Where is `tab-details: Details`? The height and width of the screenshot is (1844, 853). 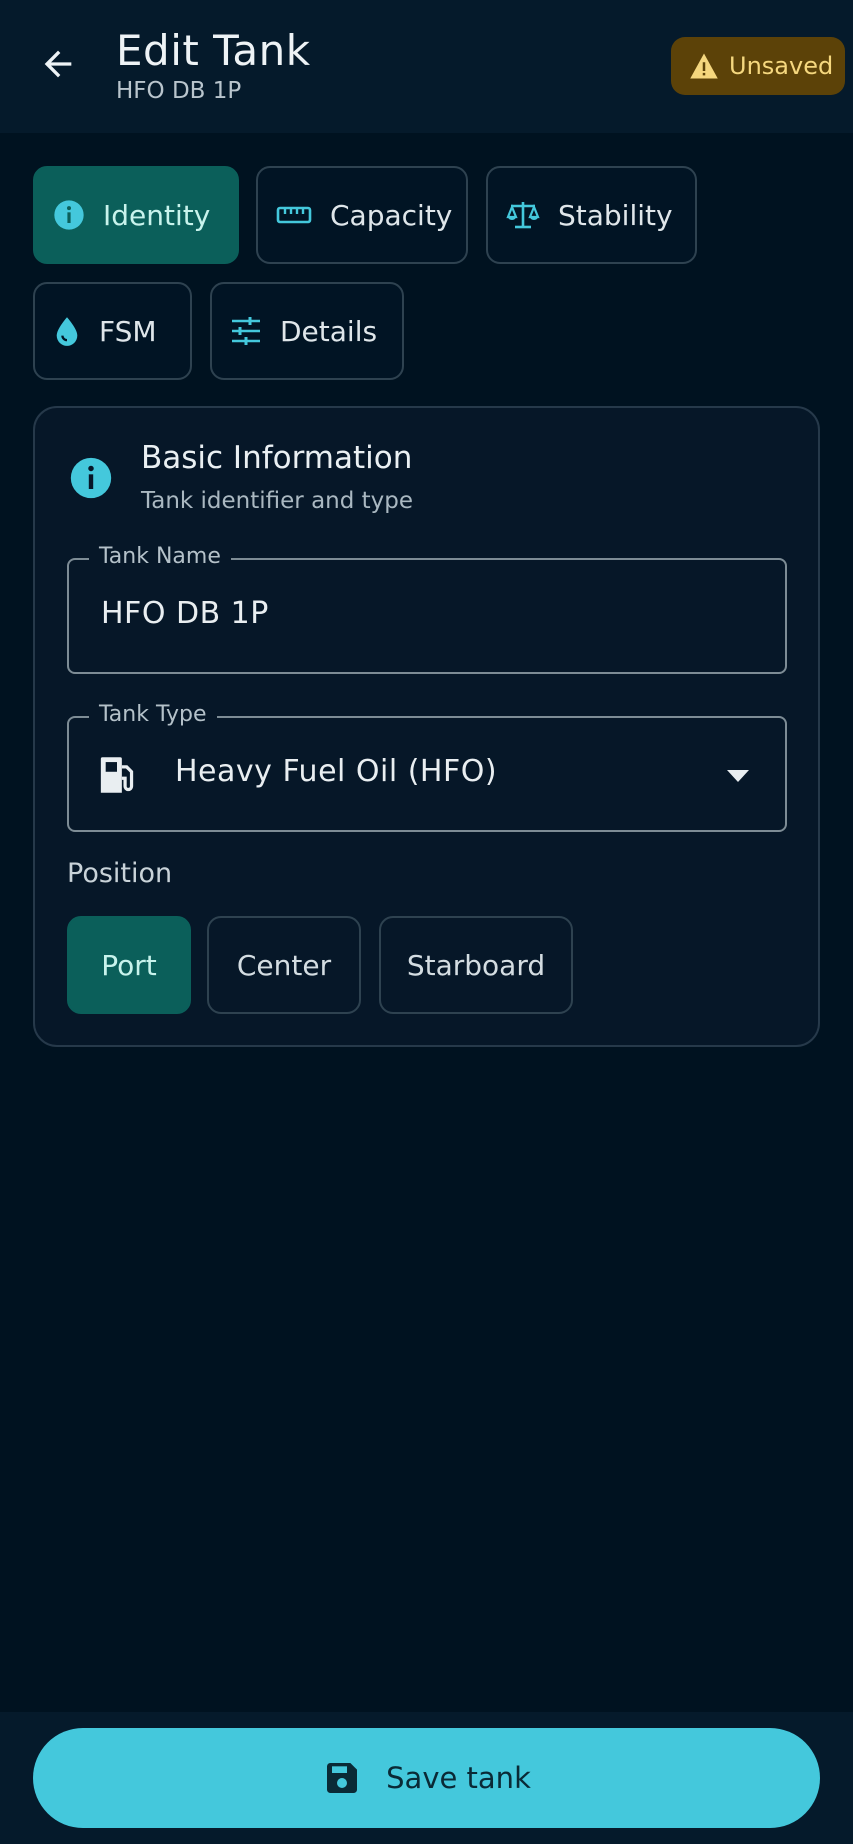 tab-details: Details is located at coordinates (307, 331).